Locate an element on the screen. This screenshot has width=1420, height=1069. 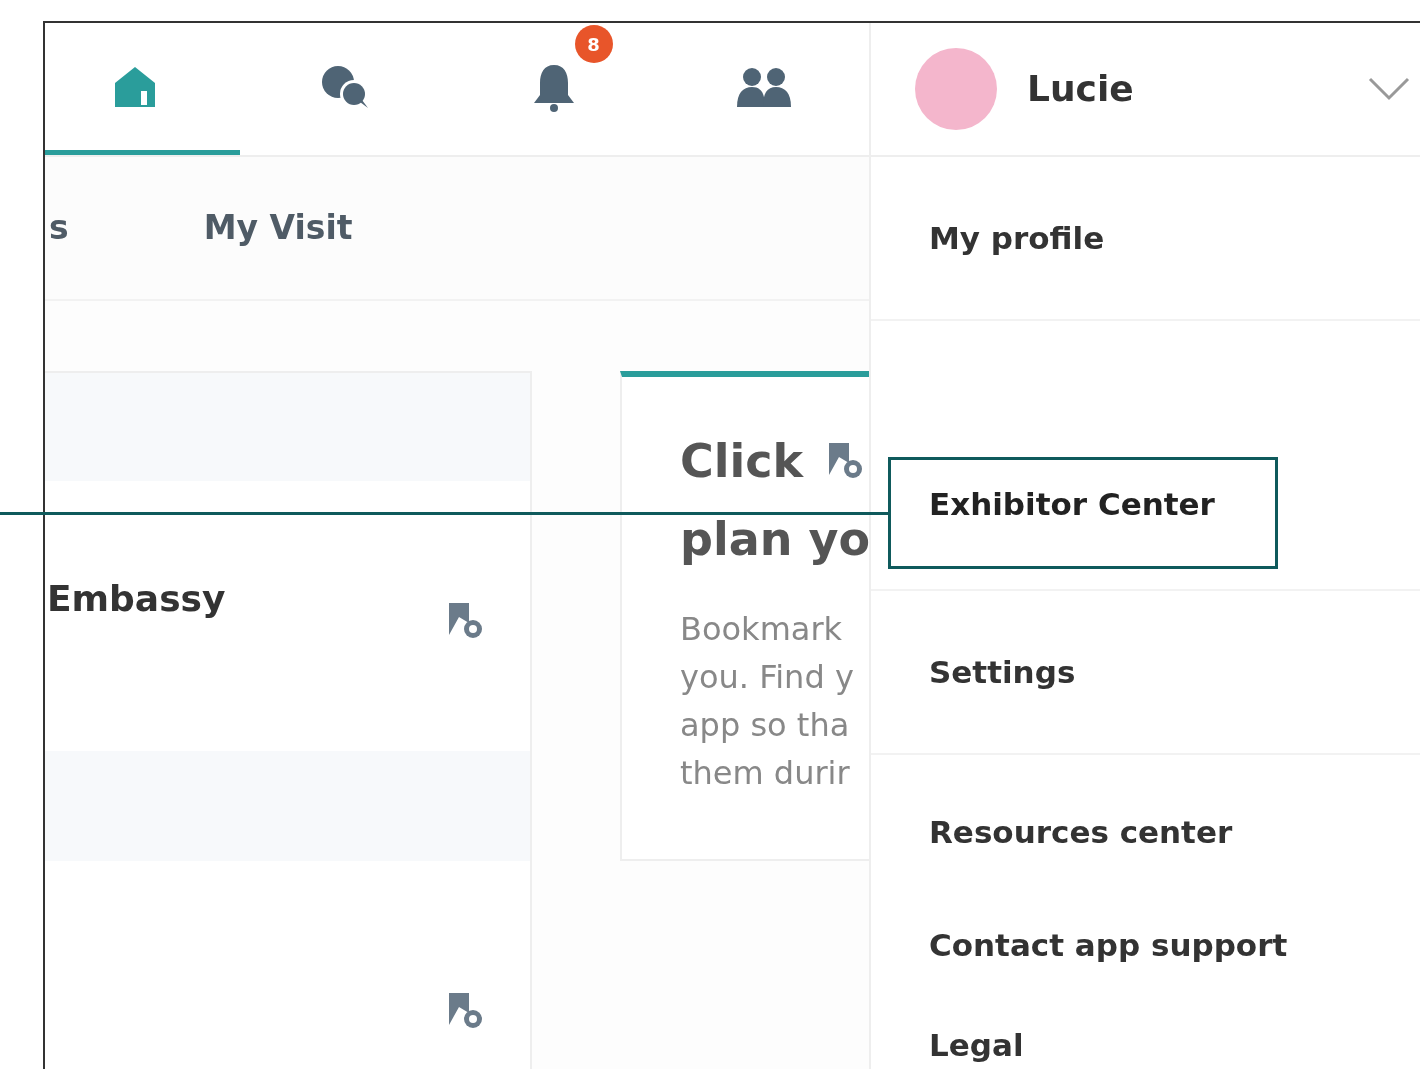
section-tab: My Visit is located at coordinates (278, 228).